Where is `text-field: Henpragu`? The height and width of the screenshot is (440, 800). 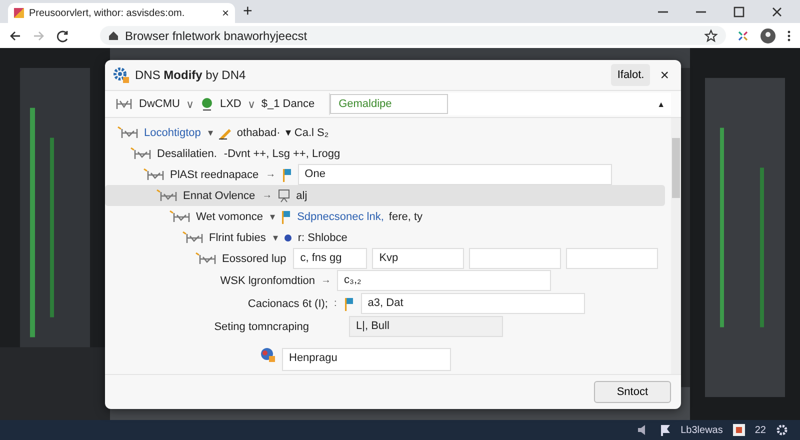 text-field: Henpragu is located at coordinates (366, 359).